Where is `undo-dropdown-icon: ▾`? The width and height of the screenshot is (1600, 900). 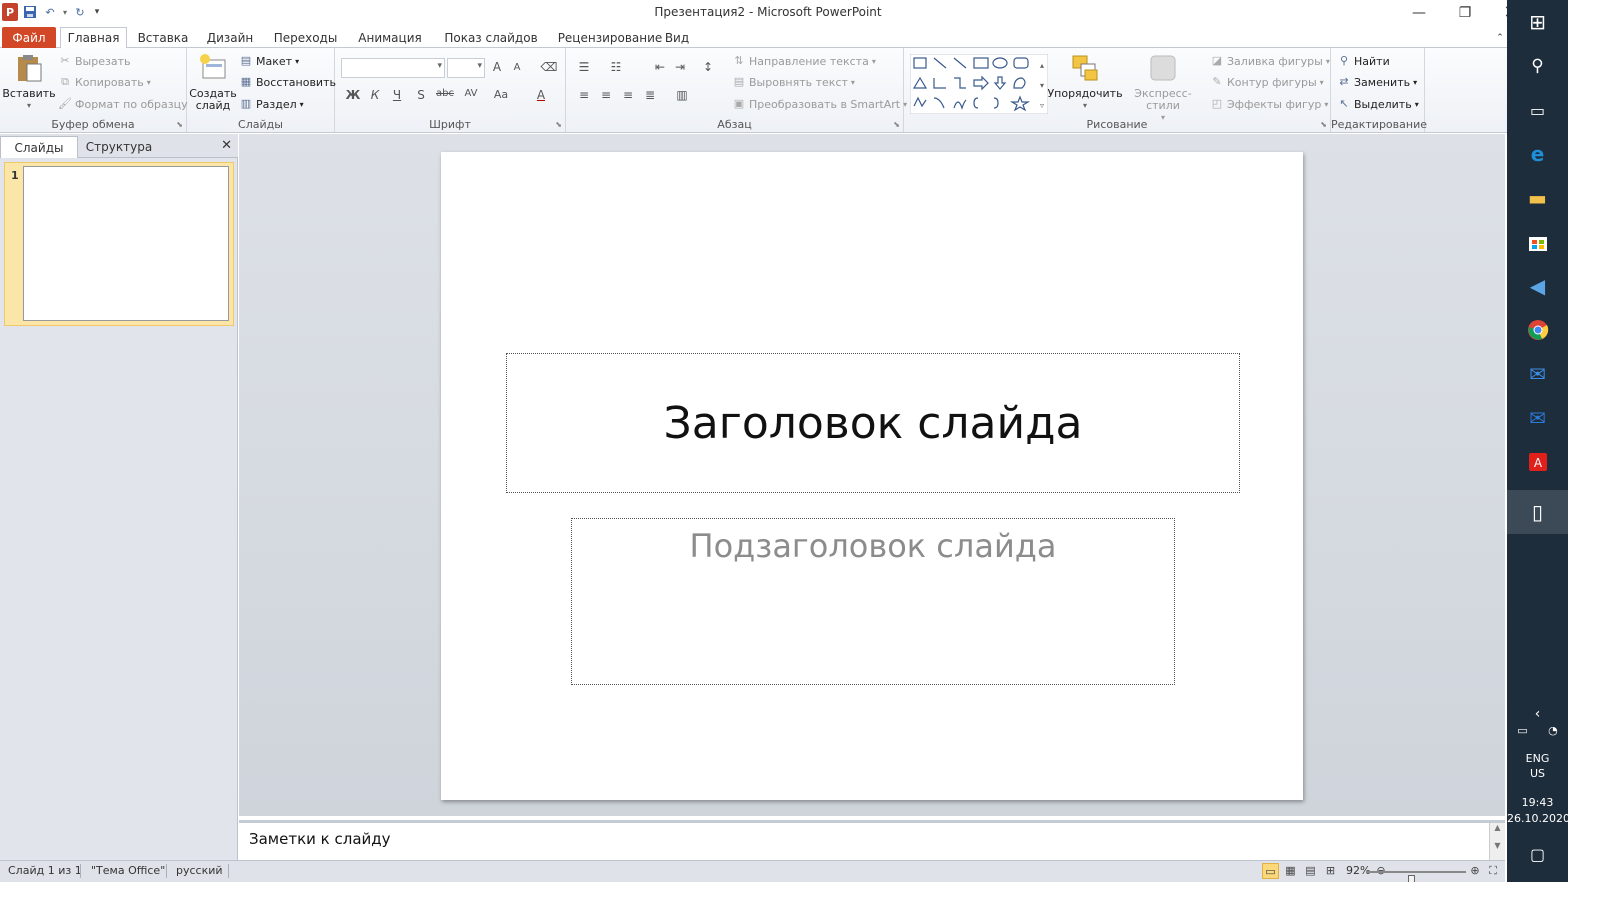
undo-dropdown-icon: ▾ is located at coordinates (65, 12).